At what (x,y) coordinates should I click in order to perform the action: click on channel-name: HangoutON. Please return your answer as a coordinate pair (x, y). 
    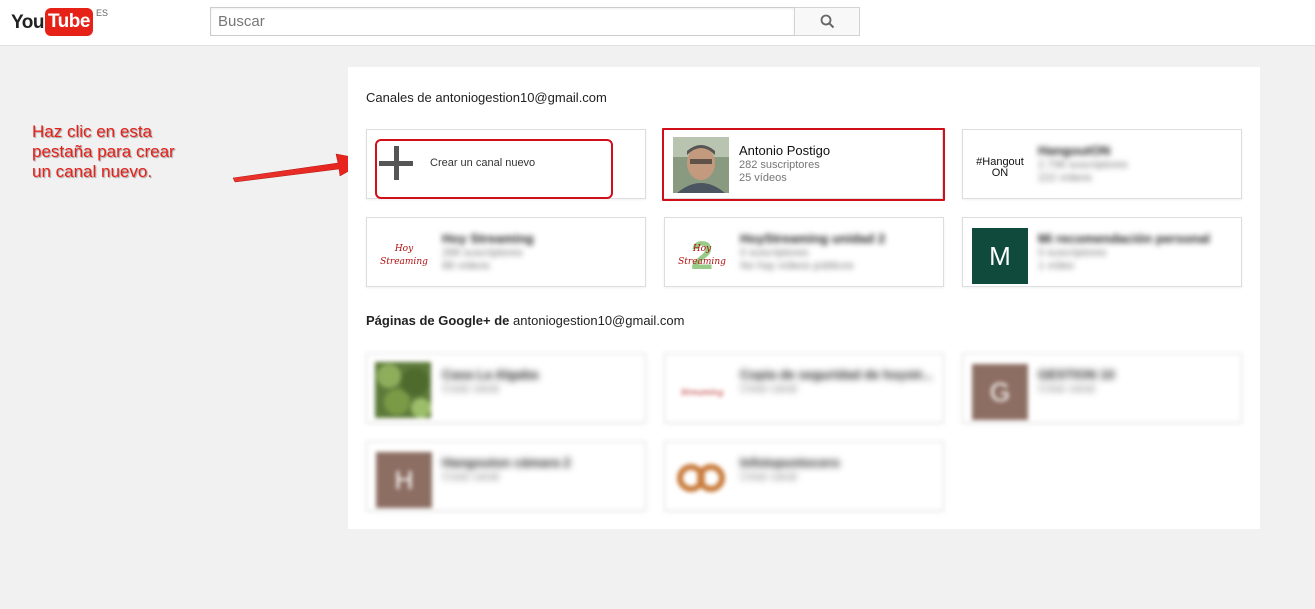
    Looking at the image, I should click on (1074, 150).